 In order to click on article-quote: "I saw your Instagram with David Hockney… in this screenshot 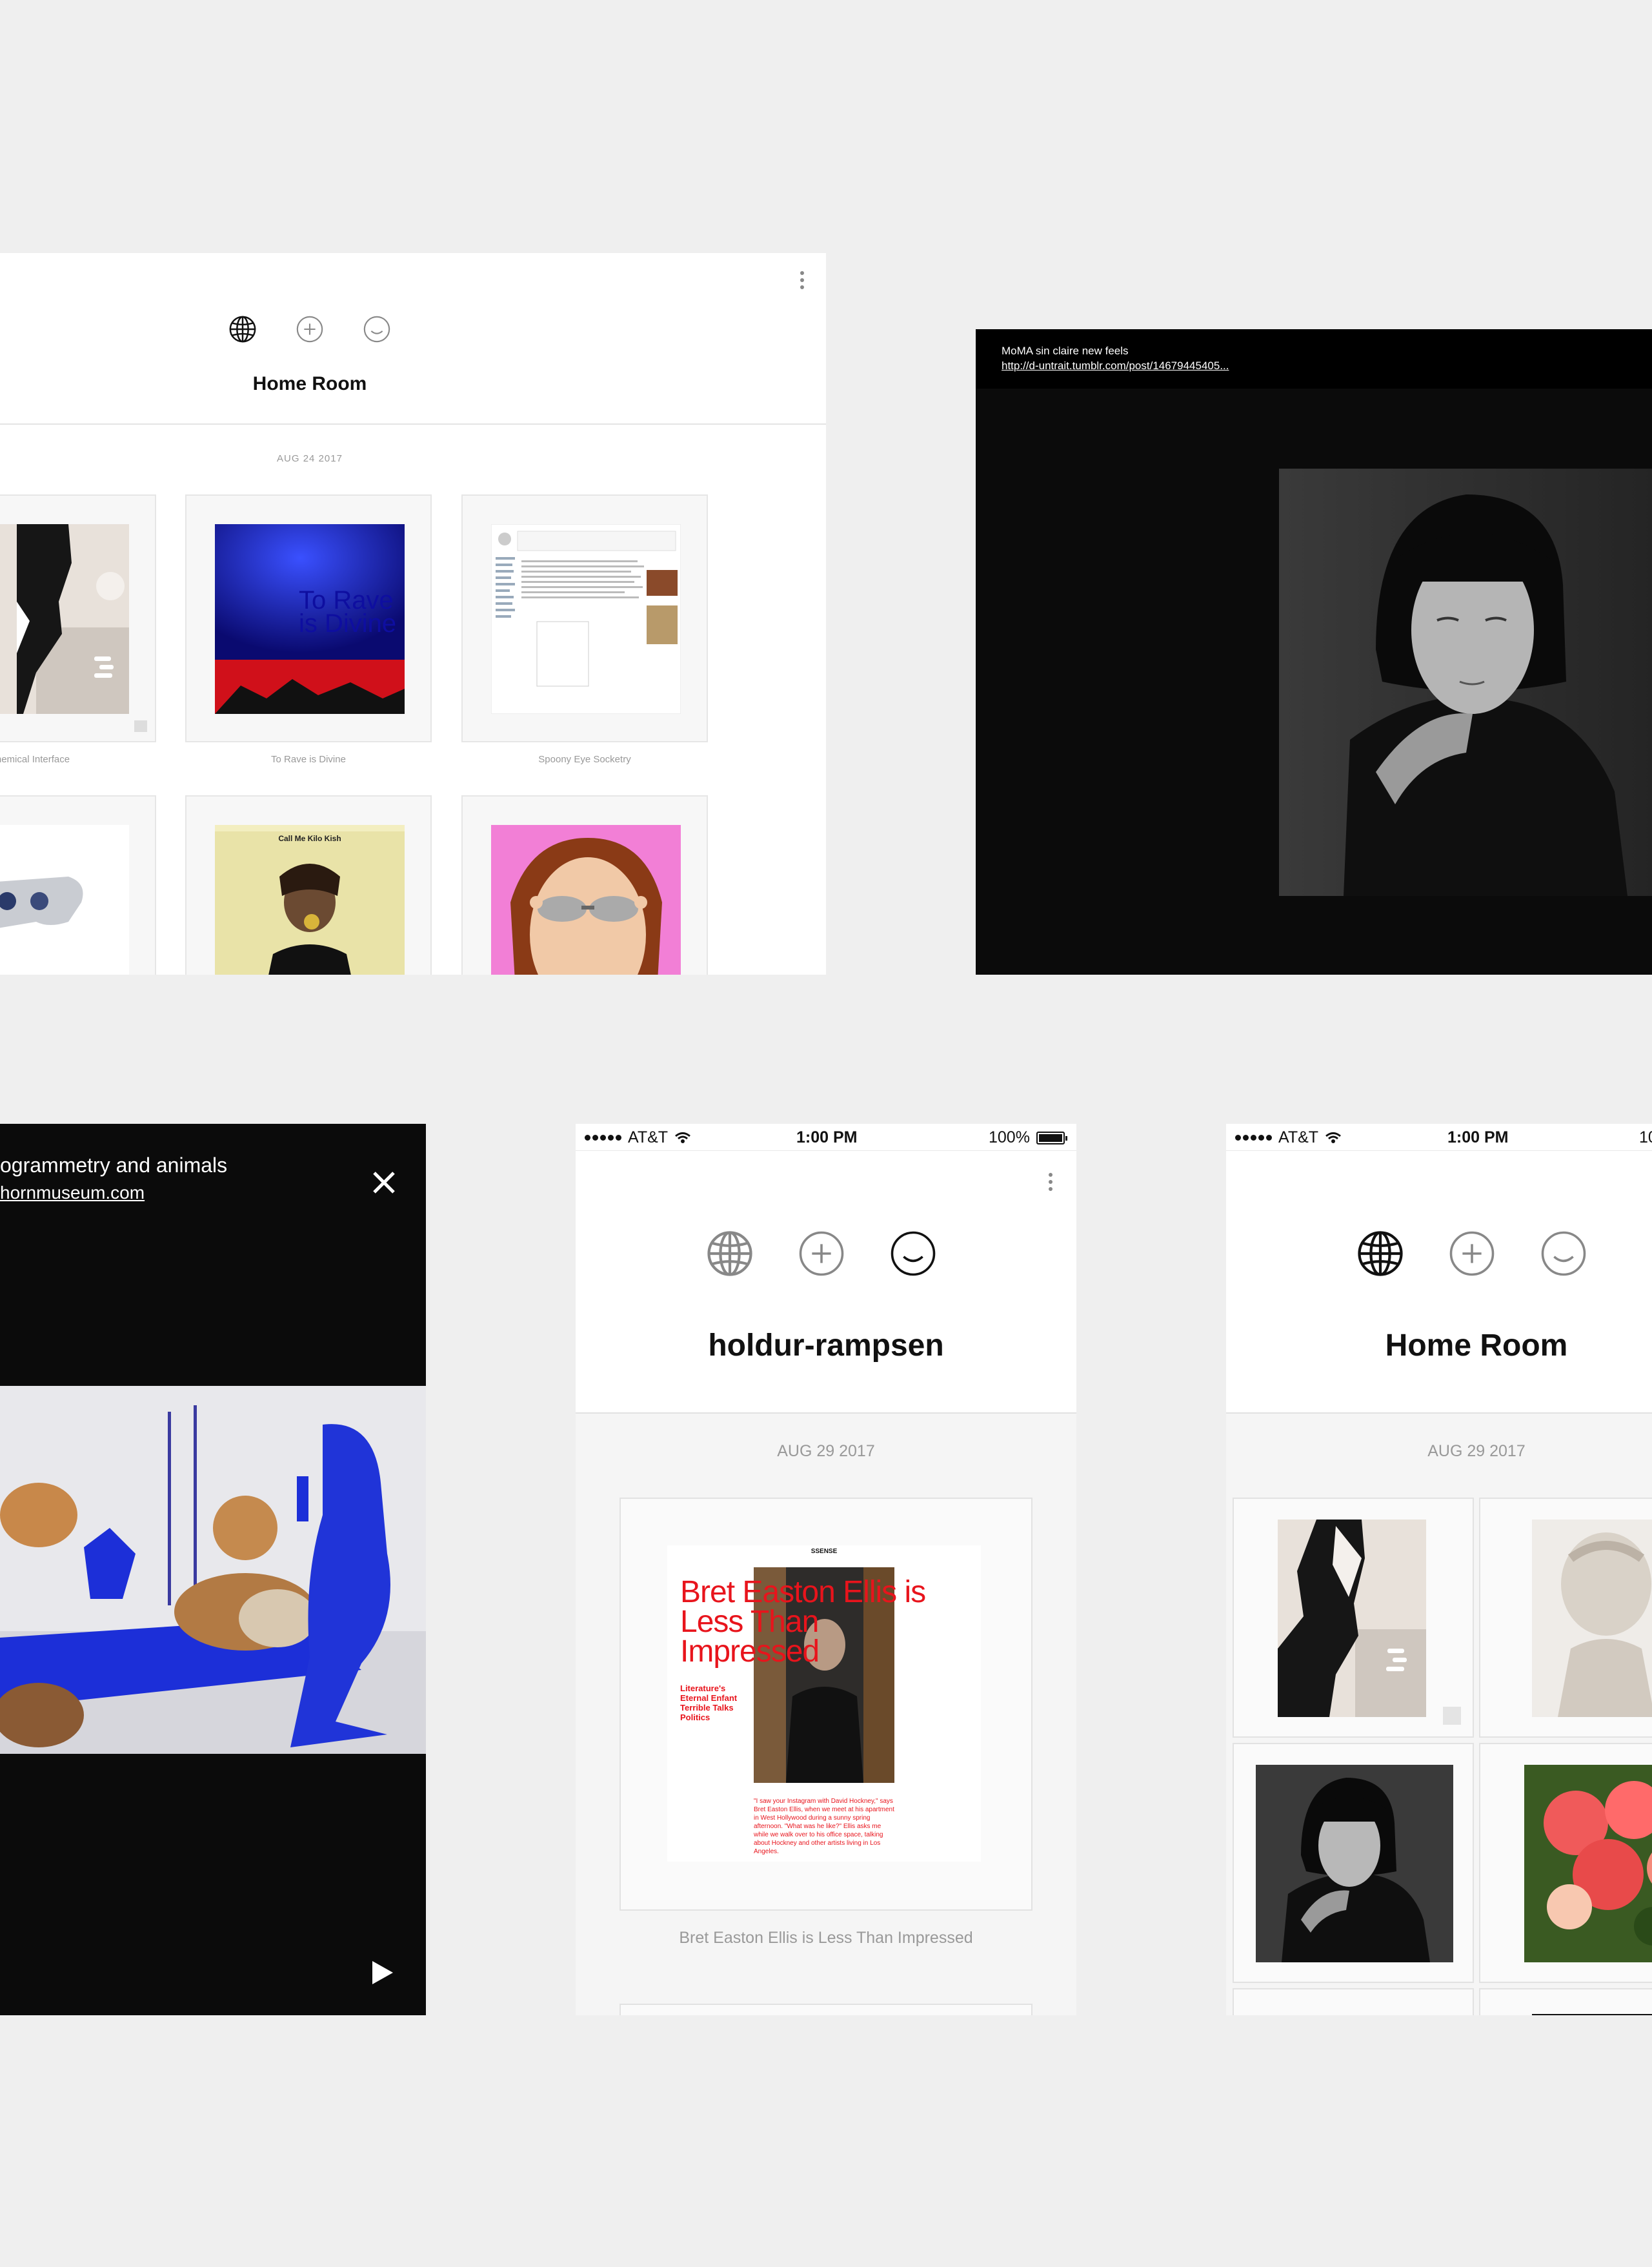, I will do `click(824, 1826)`.